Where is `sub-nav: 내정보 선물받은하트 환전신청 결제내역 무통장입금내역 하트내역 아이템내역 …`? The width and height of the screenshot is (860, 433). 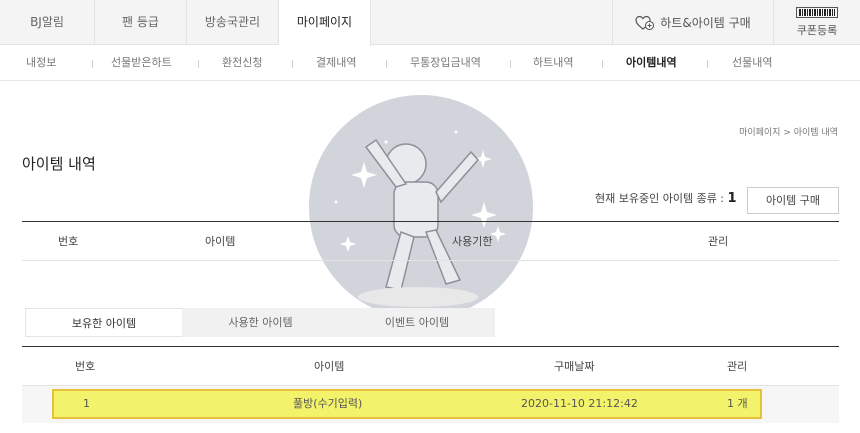
sub-nav: 내정보 선물받은하트 환전신청 결제내역 무통장입금내역 하트내역 아이템내역 … is located at coordinates (430, 63).